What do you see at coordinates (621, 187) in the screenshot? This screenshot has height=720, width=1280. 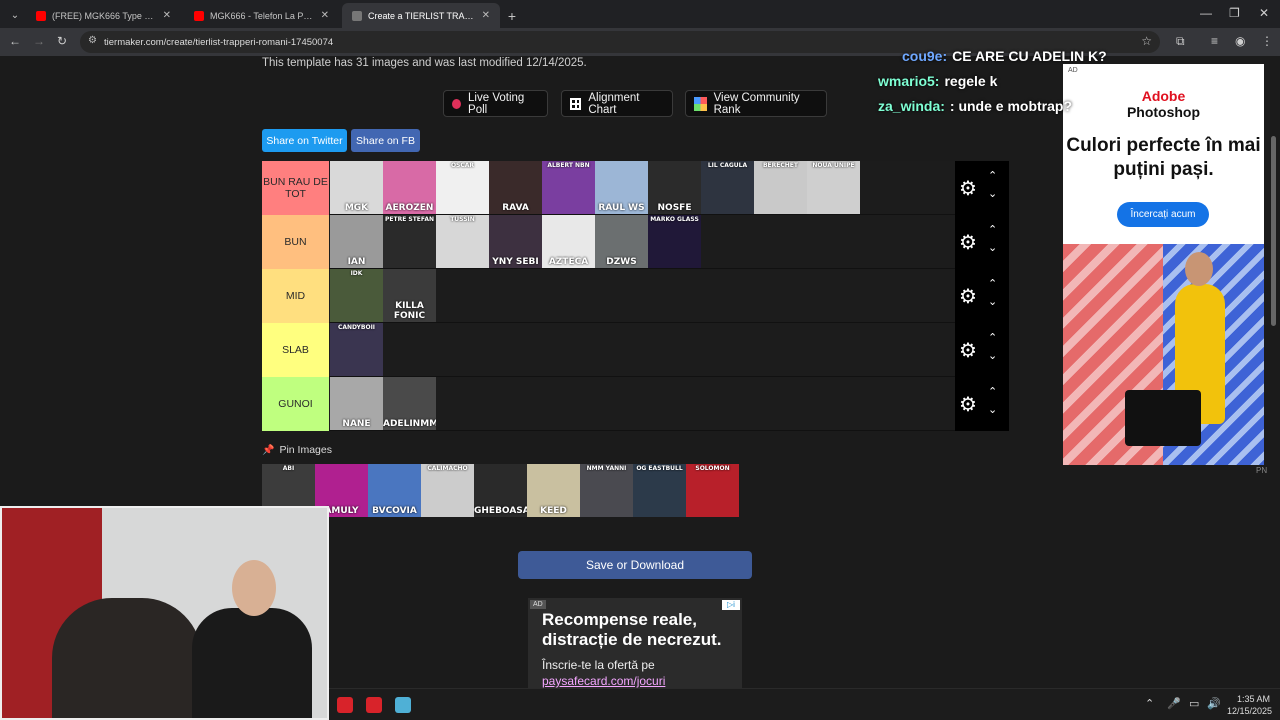 I see `tier-item: RAUL WS` at bounding box center [621, 187].